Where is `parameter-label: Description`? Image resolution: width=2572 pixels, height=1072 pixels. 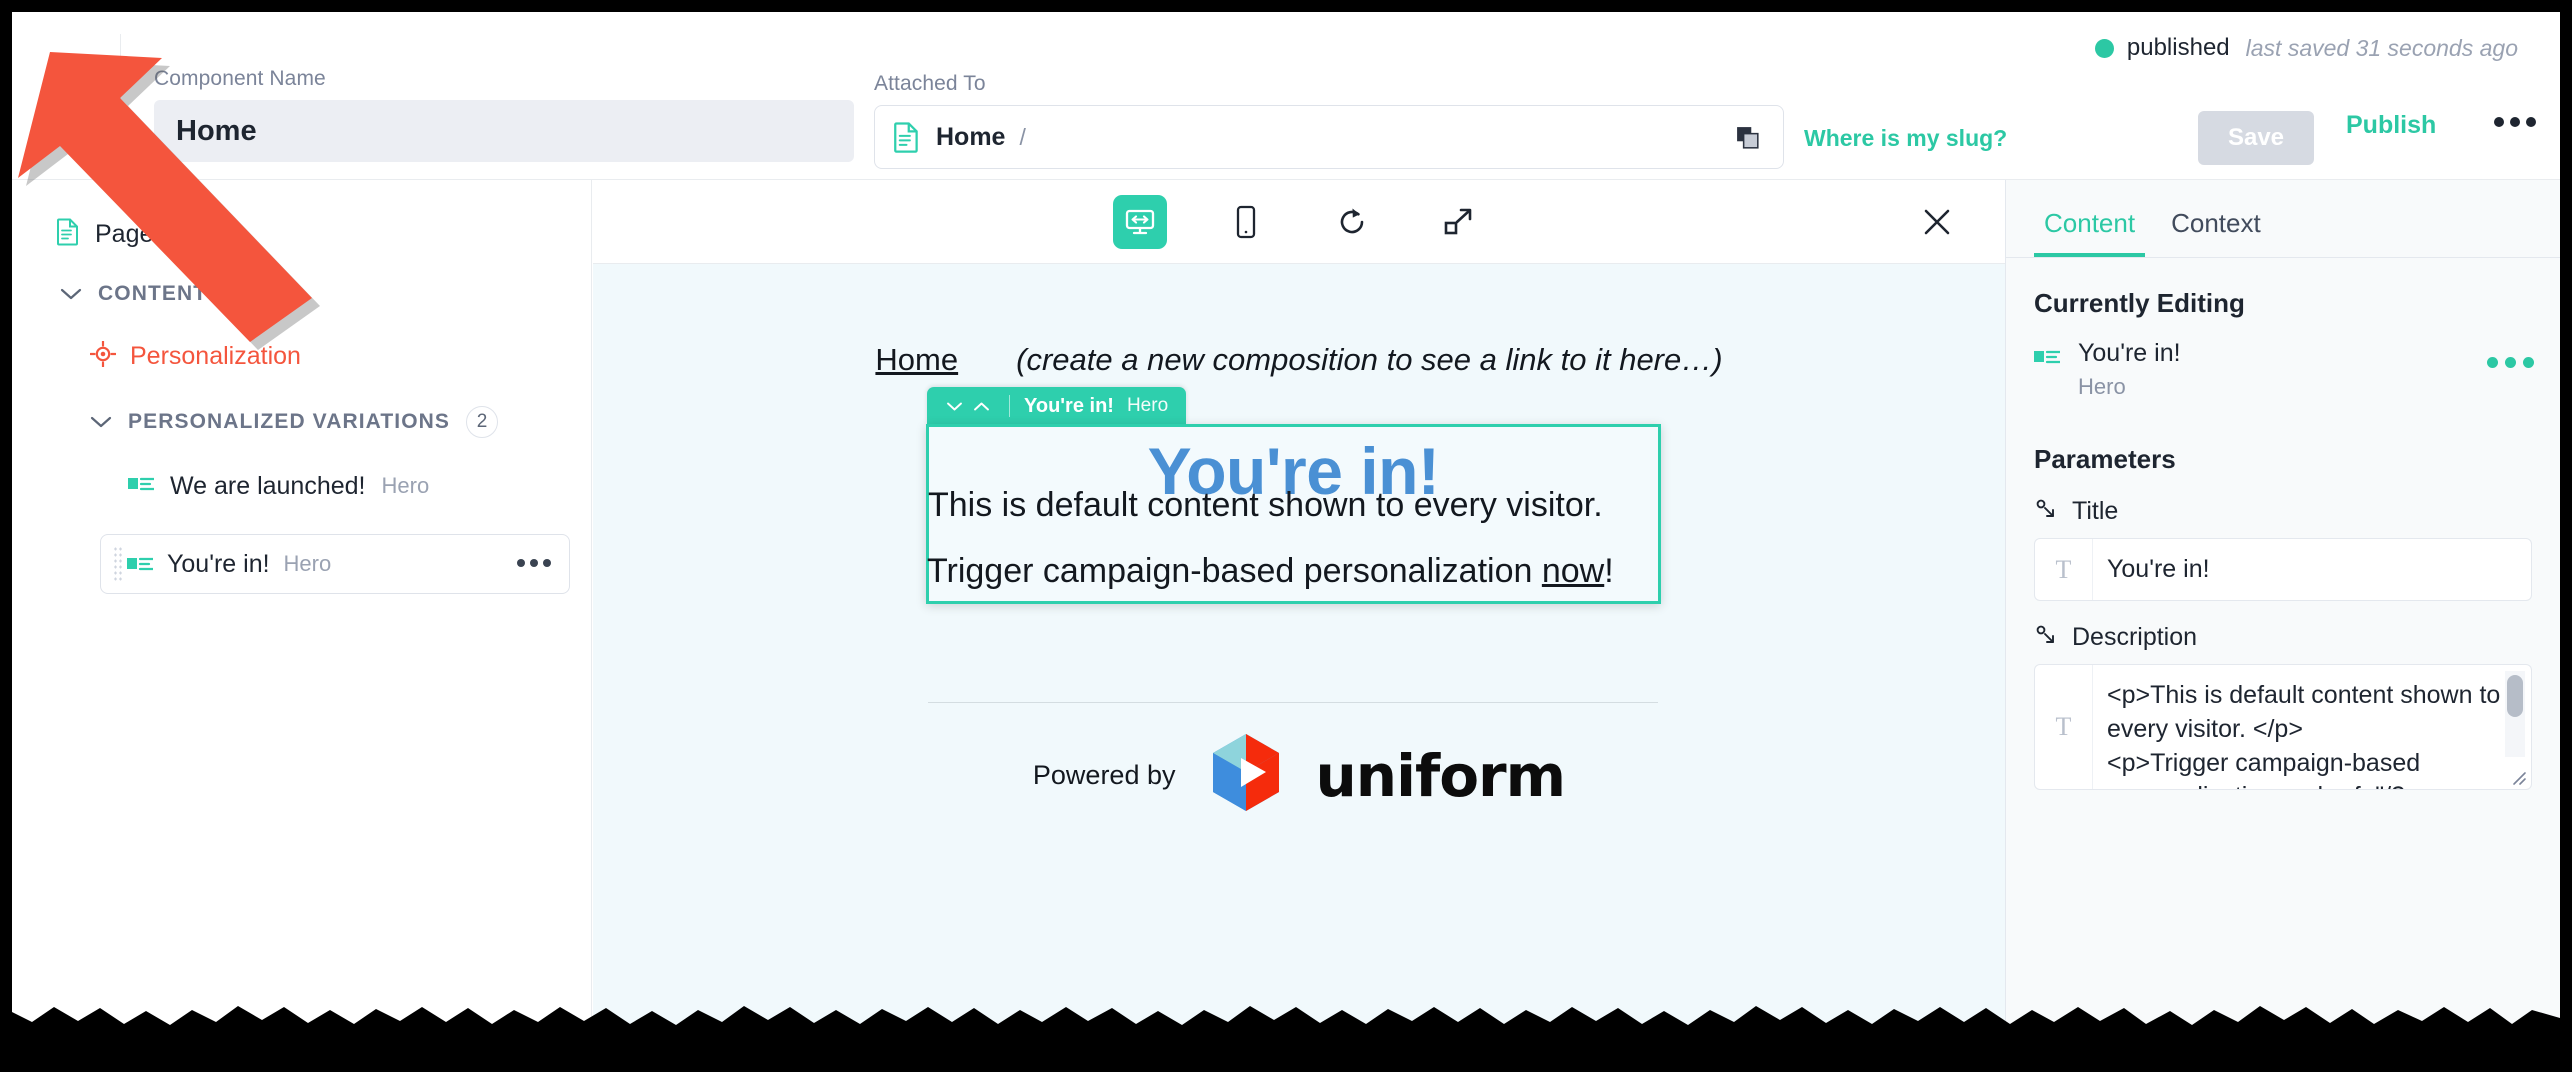 parameter-label: Description is located at coordinates (2135, 637).